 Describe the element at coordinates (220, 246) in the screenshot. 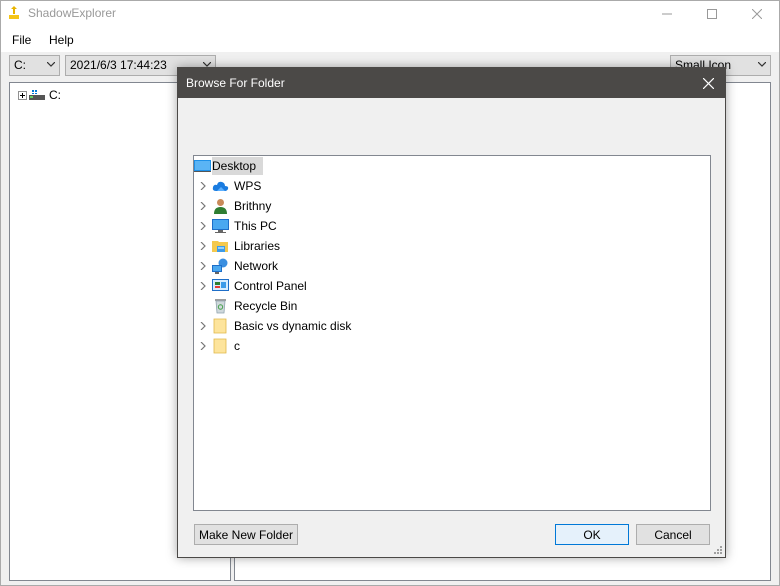

I see `libraries-icon` at that location.